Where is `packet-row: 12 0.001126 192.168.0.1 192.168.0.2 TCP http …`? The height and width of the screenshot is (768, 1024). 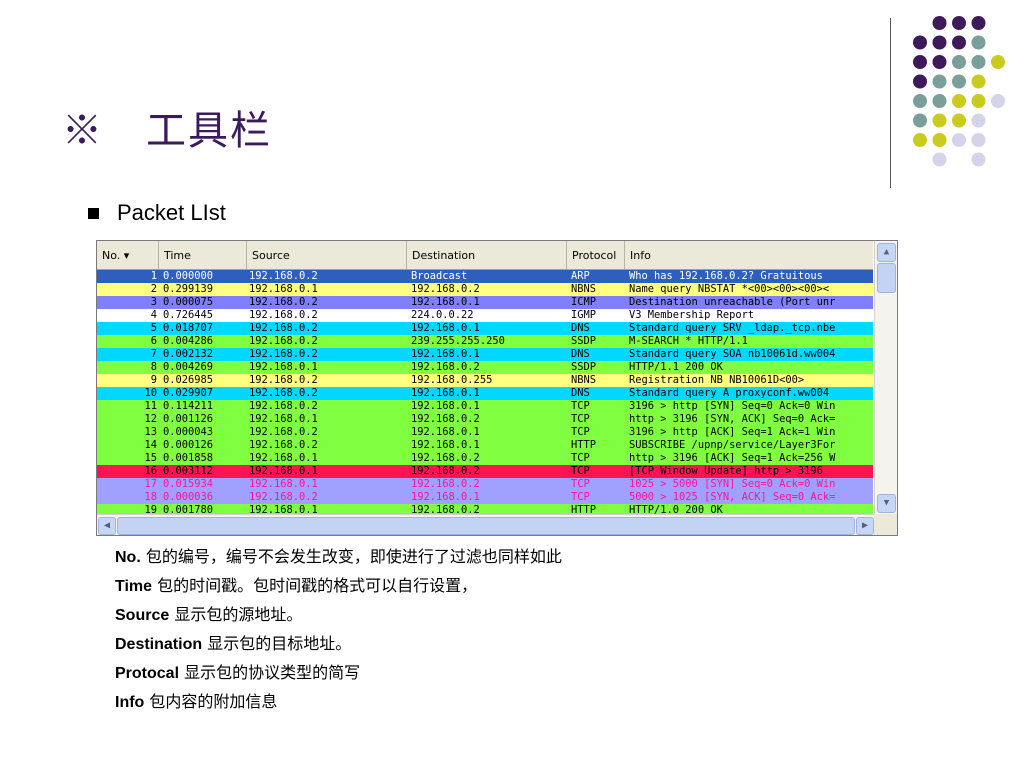
packet-row: 12 0.001126 192.168.0.1 192.168.0.2 TCP http … is located at coordinates (485, 419).